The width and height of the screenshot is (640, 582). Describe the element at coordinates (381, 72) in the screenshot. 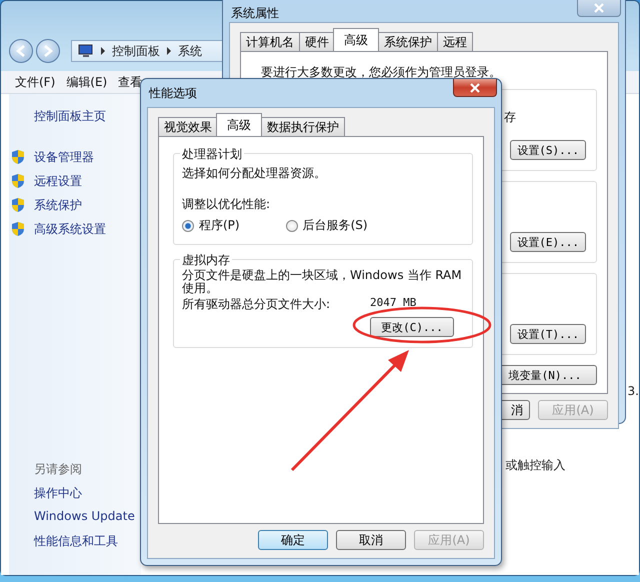

I see `notice-text: 要进行大多数更改，您必须作为管理员登录。` at that location.